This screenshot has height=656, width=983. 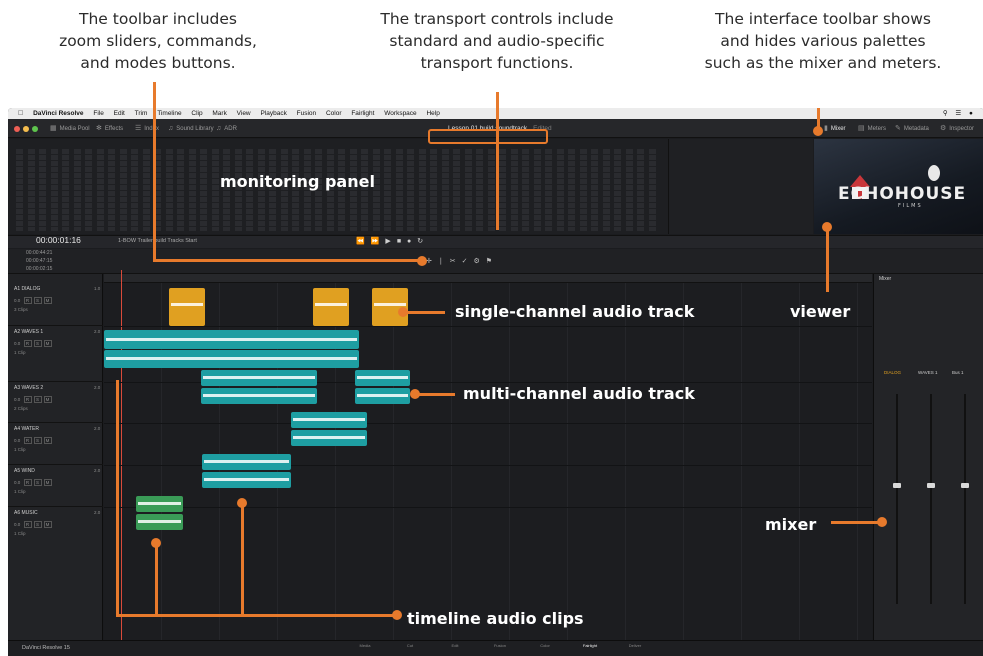 I want to click on track-header-a3: A3 WAVES 2 2.0 0.0 RSM 2 Clips, so click(x=55, y=402).